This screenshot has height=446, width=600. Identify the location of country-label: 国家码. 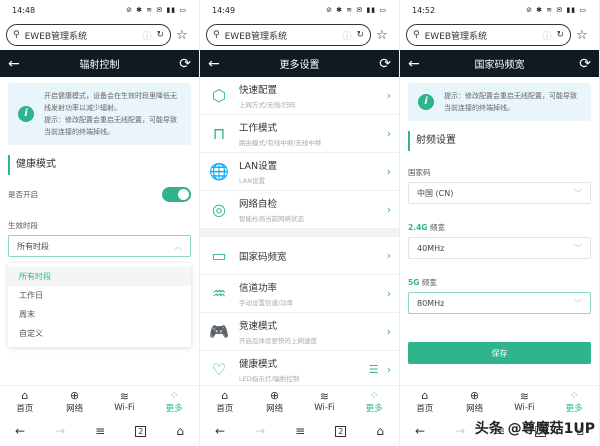
(419, 172).